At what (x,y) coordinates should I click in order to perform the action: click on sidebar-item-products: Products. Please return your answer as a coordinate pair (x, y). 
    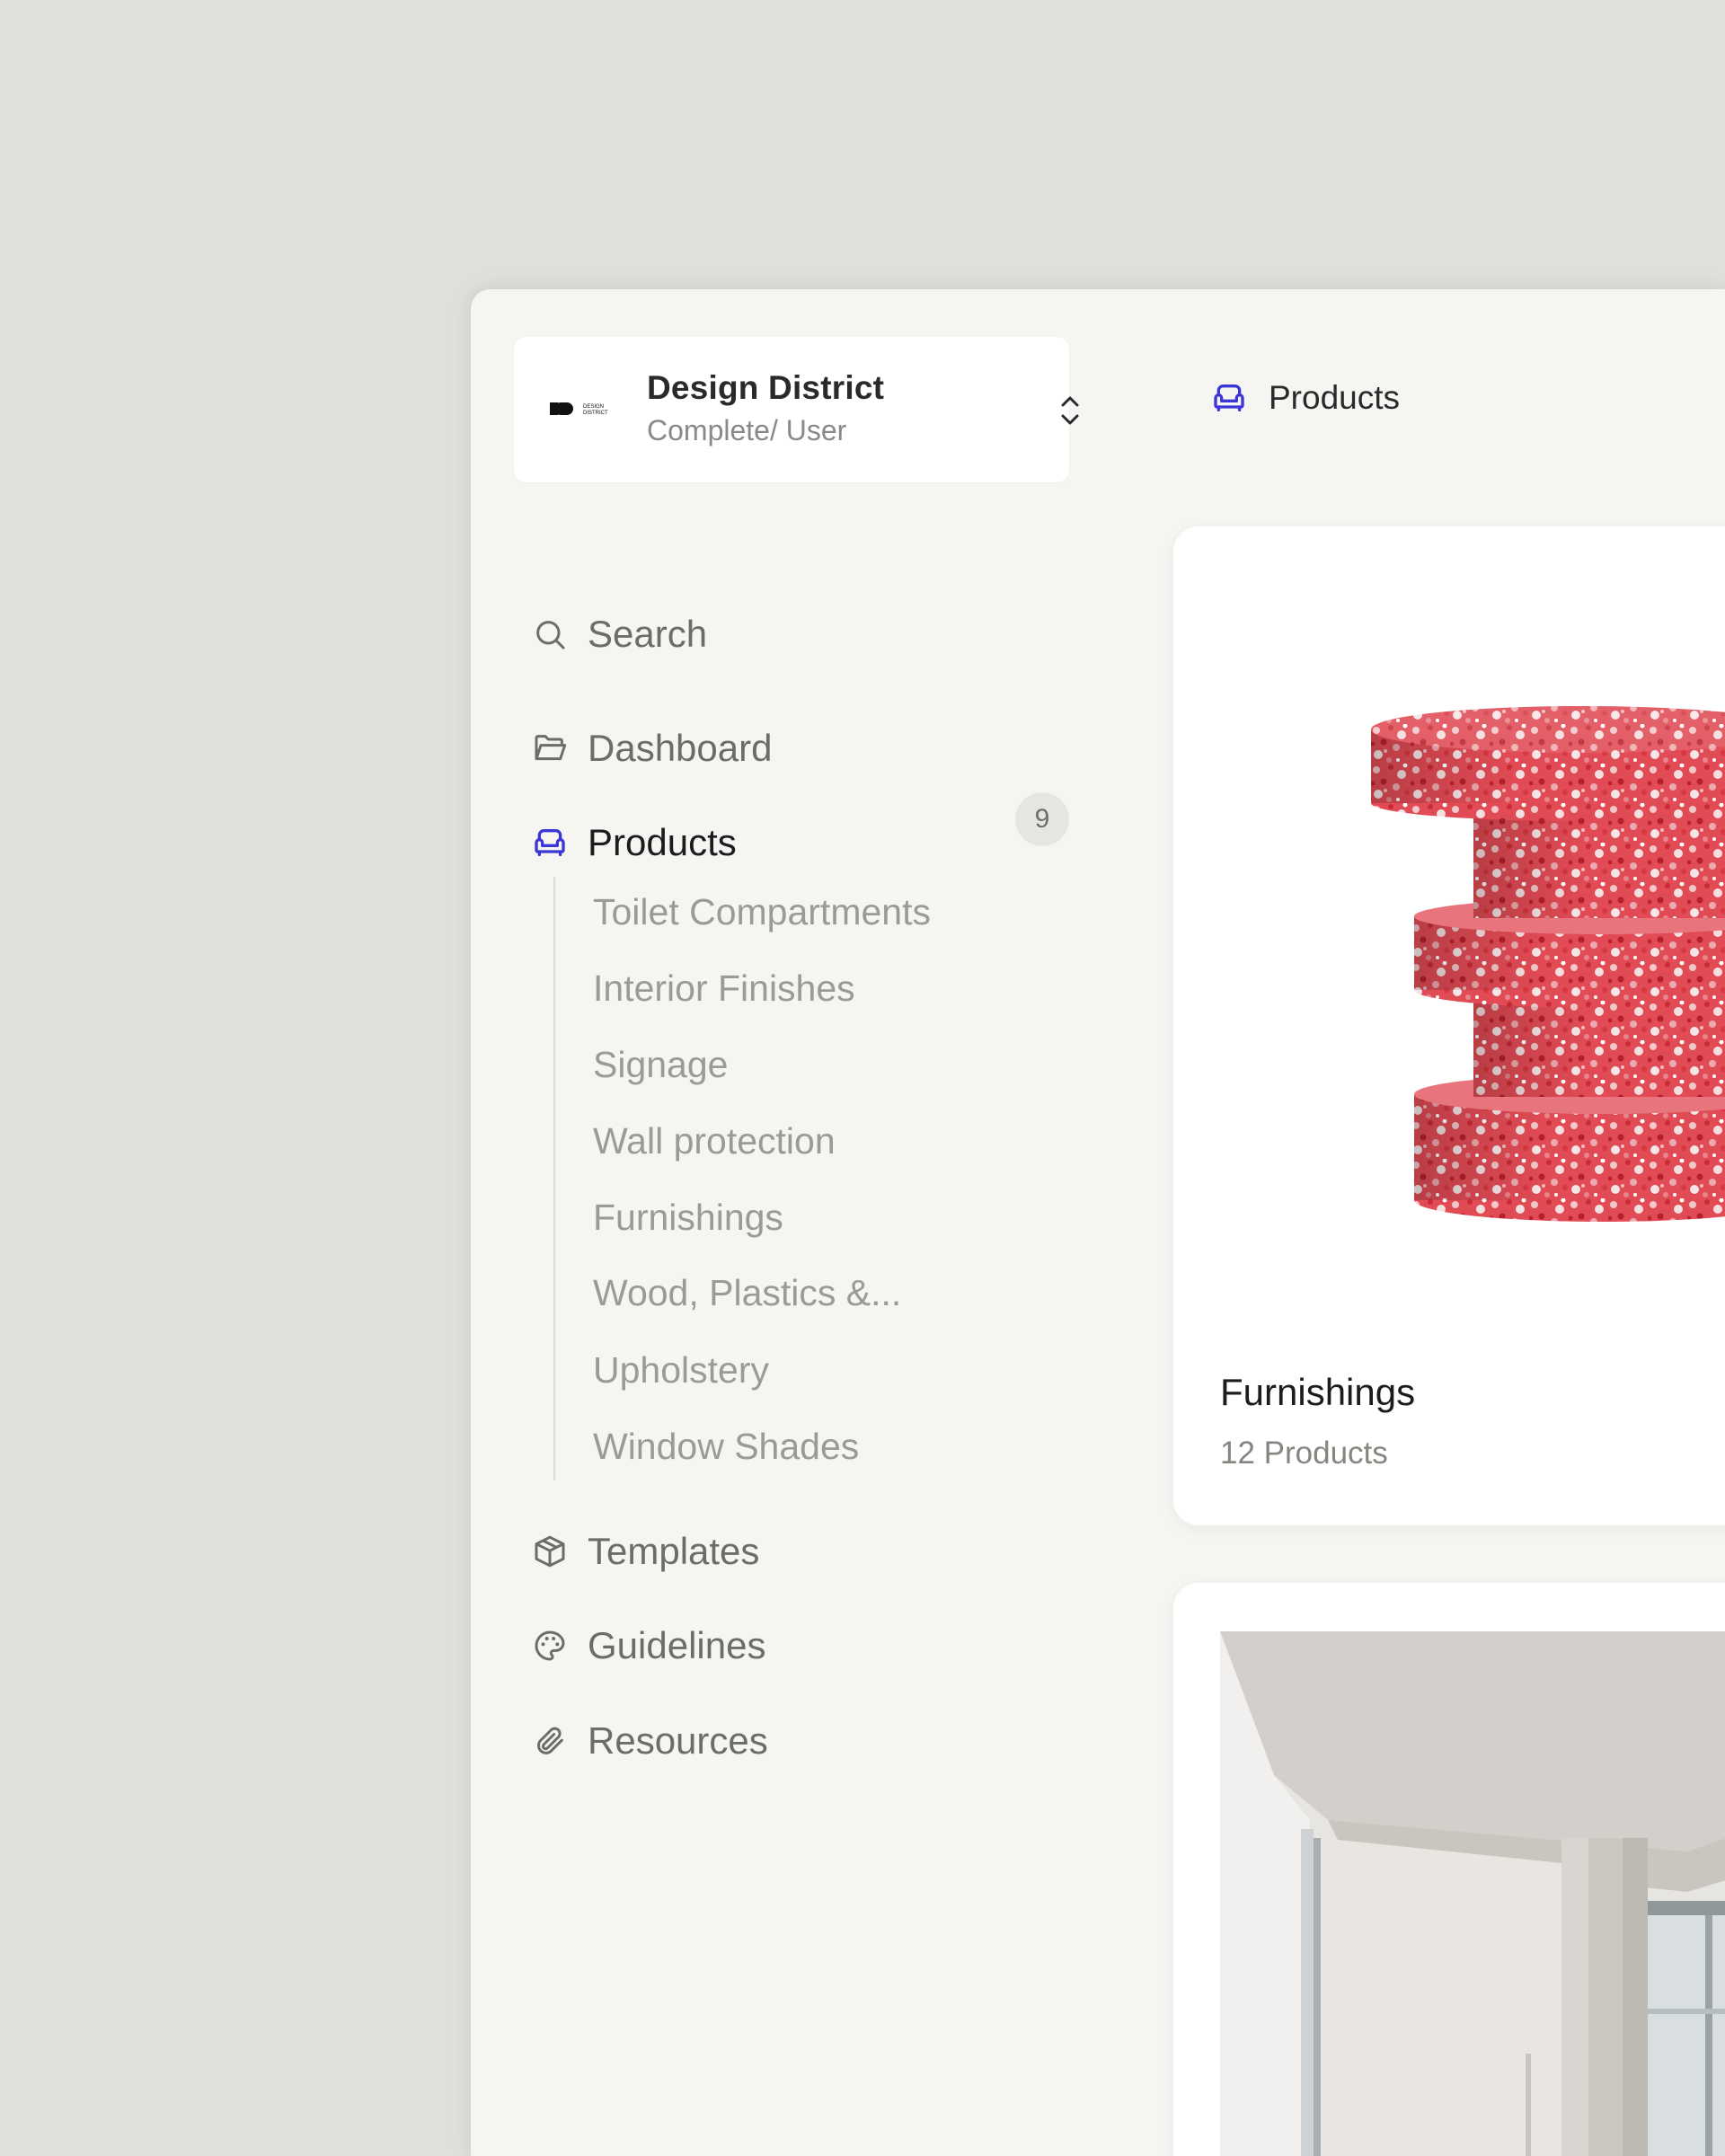
    Looking at the image, I should click on (634, 843).